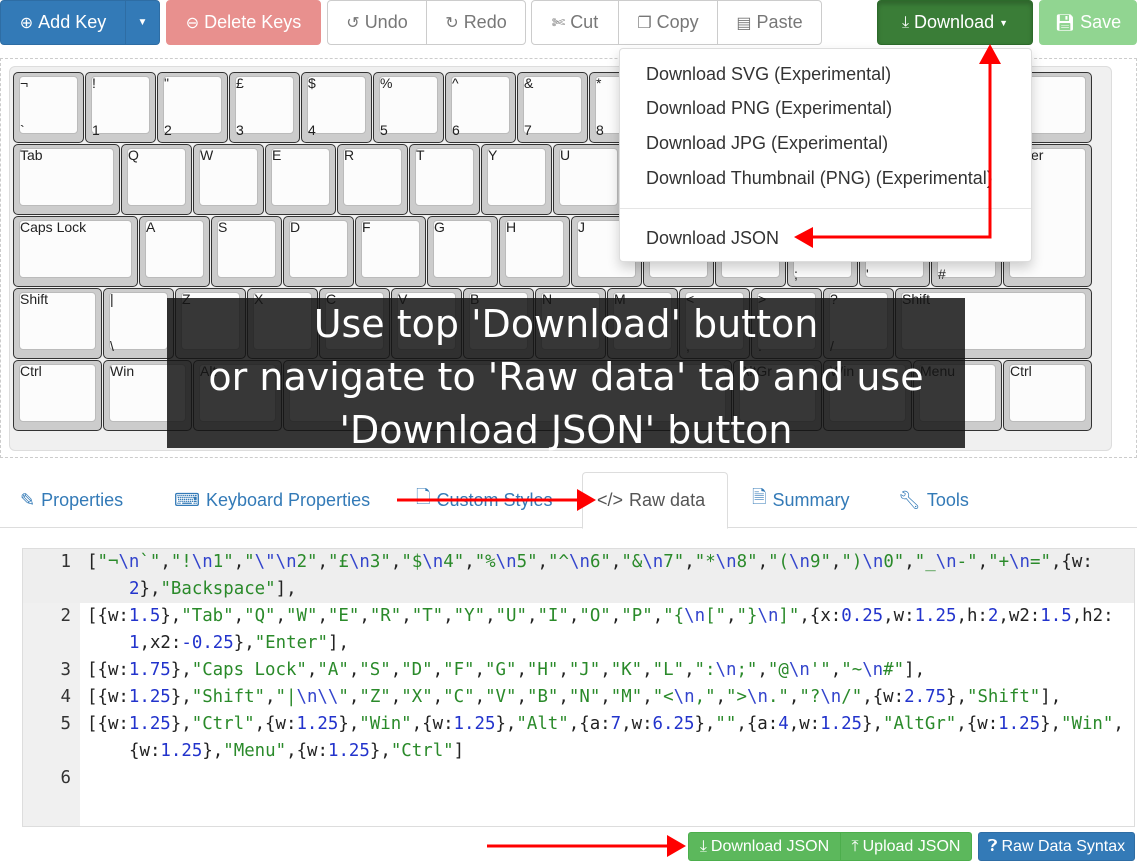 This screenshot has width=1137, height=864. Describe the element at coordinates (187, 499) in the screenshot. I see `keyboard-icon: ⌨` at that location.